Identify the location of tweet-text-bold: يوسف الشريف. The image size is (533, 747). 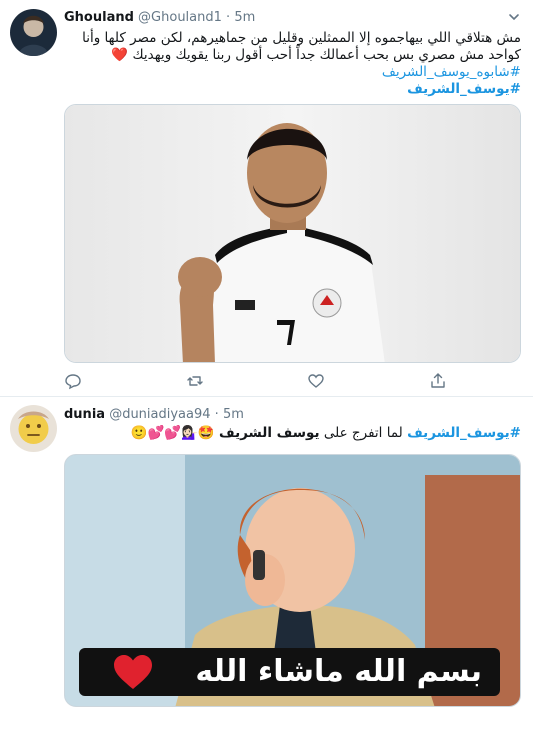
(269, 433).